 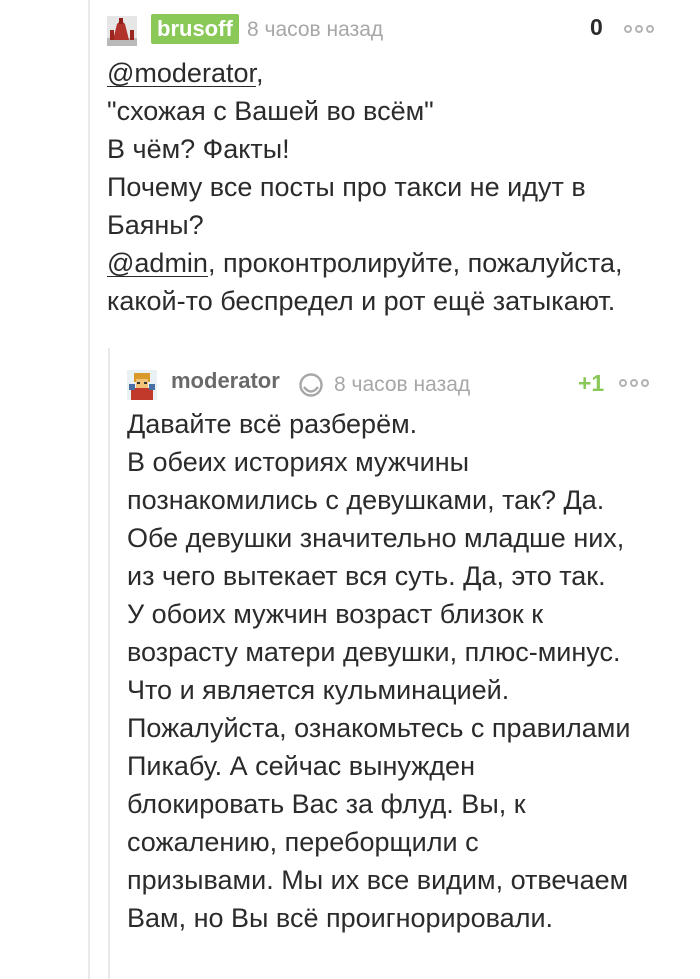 I want to click on comment-line: В обеих историях мужчины, so click(x=298, y=462).